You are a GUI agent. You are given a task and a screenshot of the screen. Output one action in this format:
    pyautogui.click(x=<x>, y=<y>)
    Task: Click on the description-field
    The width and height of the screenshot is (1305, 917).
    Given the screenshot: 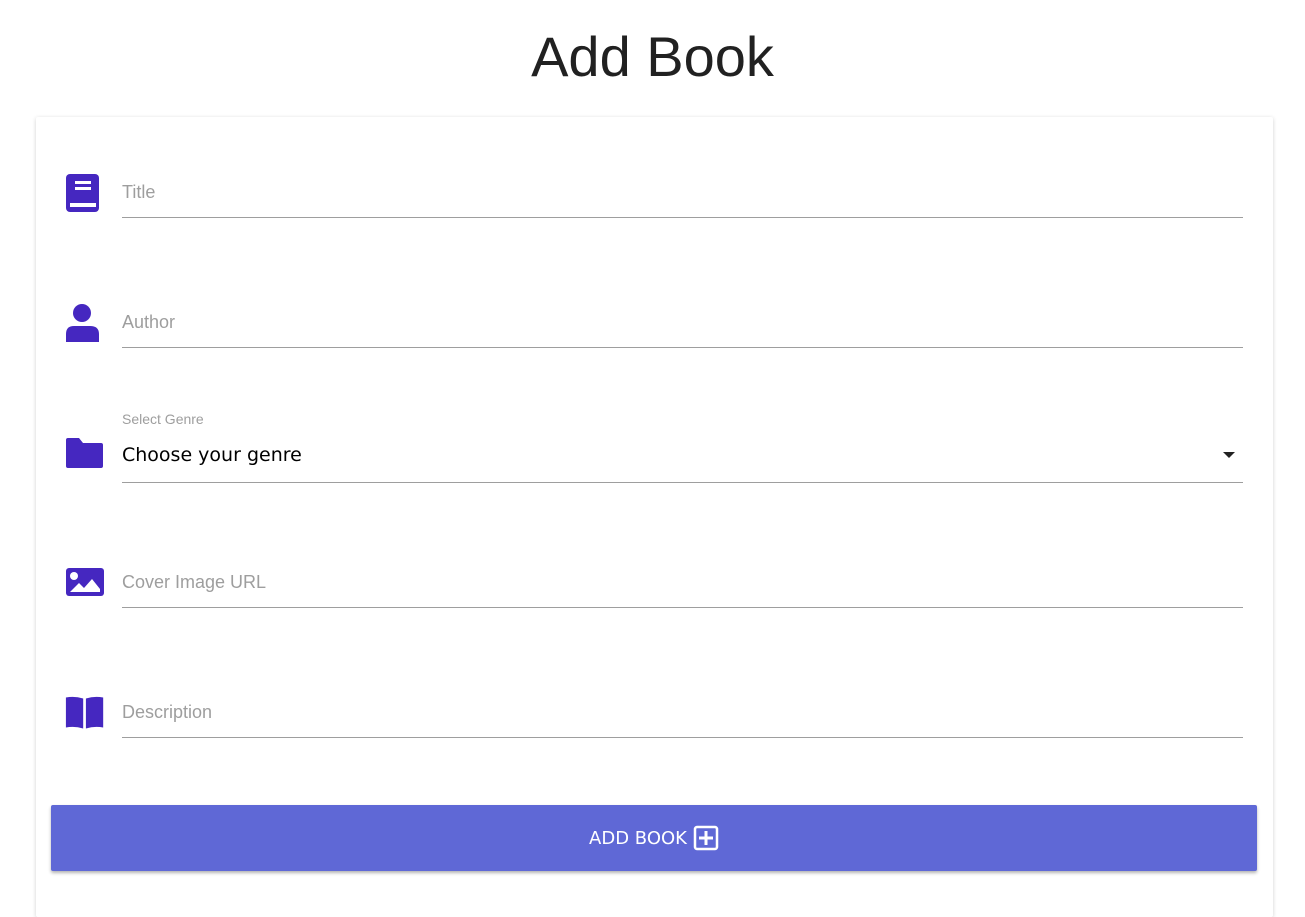 What is the action you would take?
    pyautogui.click(x=682, y=713)
    